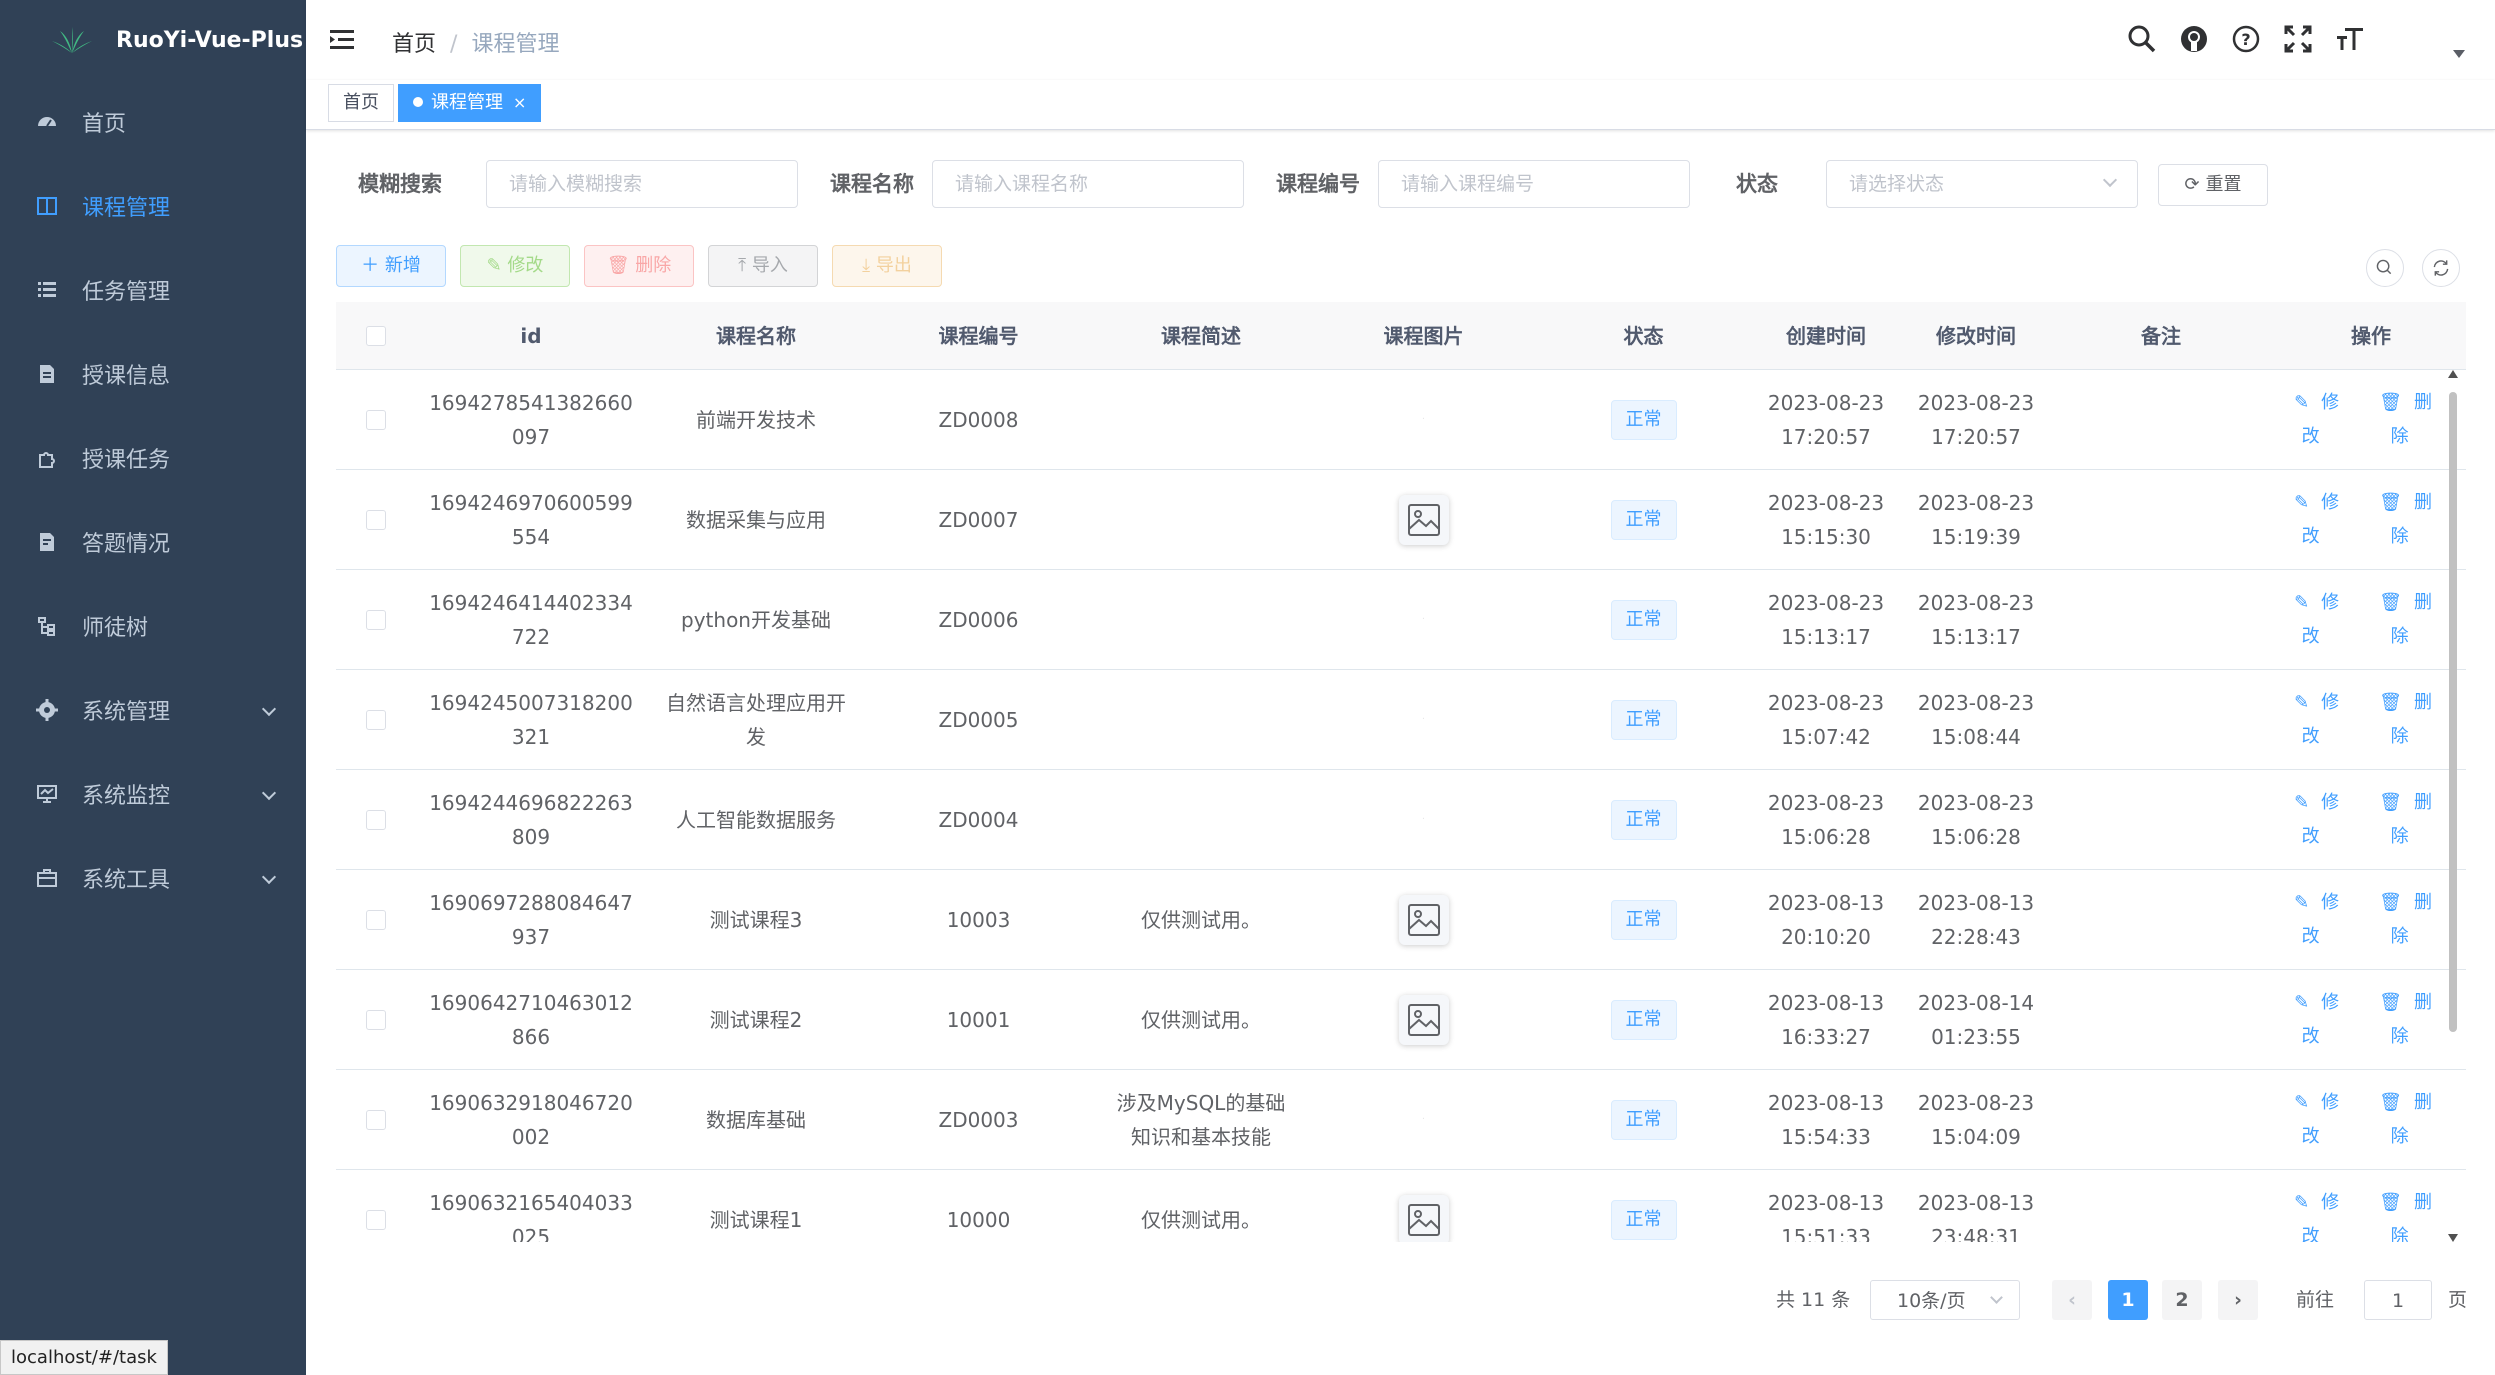 This screenshot has width=2495, height=1375. What do you see at coordinates (153, 542) in the screenshot?
I see `sidebar-item-5: 答题情况` at bounding box center [153, 542].